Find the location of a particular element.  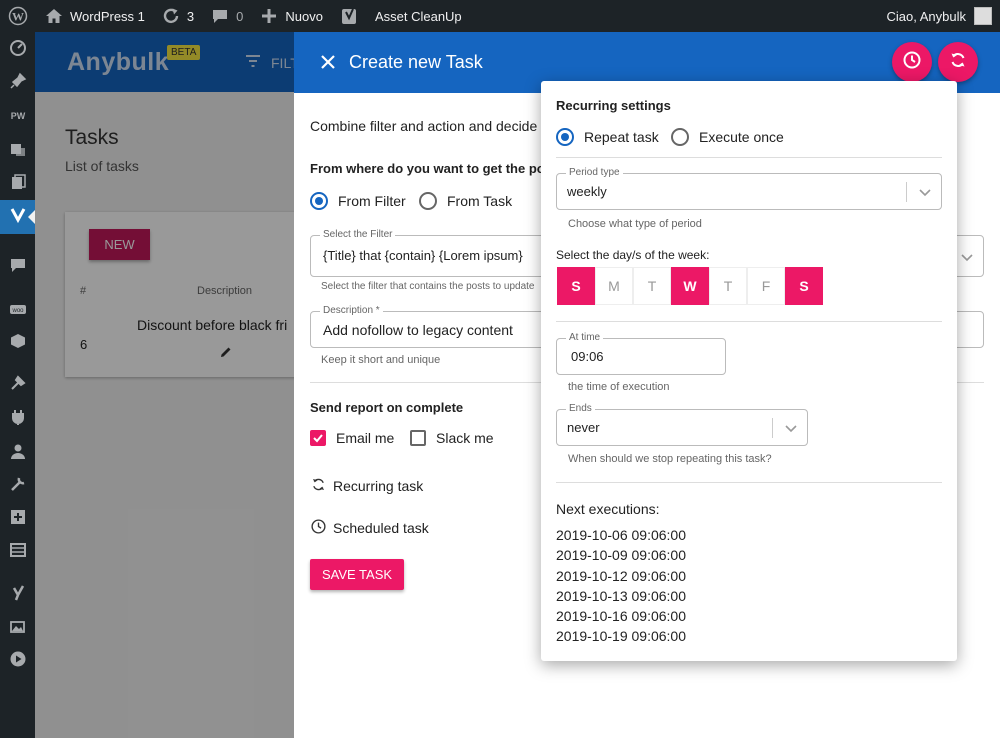

refresh-icon is located at coordinates (171, 16).